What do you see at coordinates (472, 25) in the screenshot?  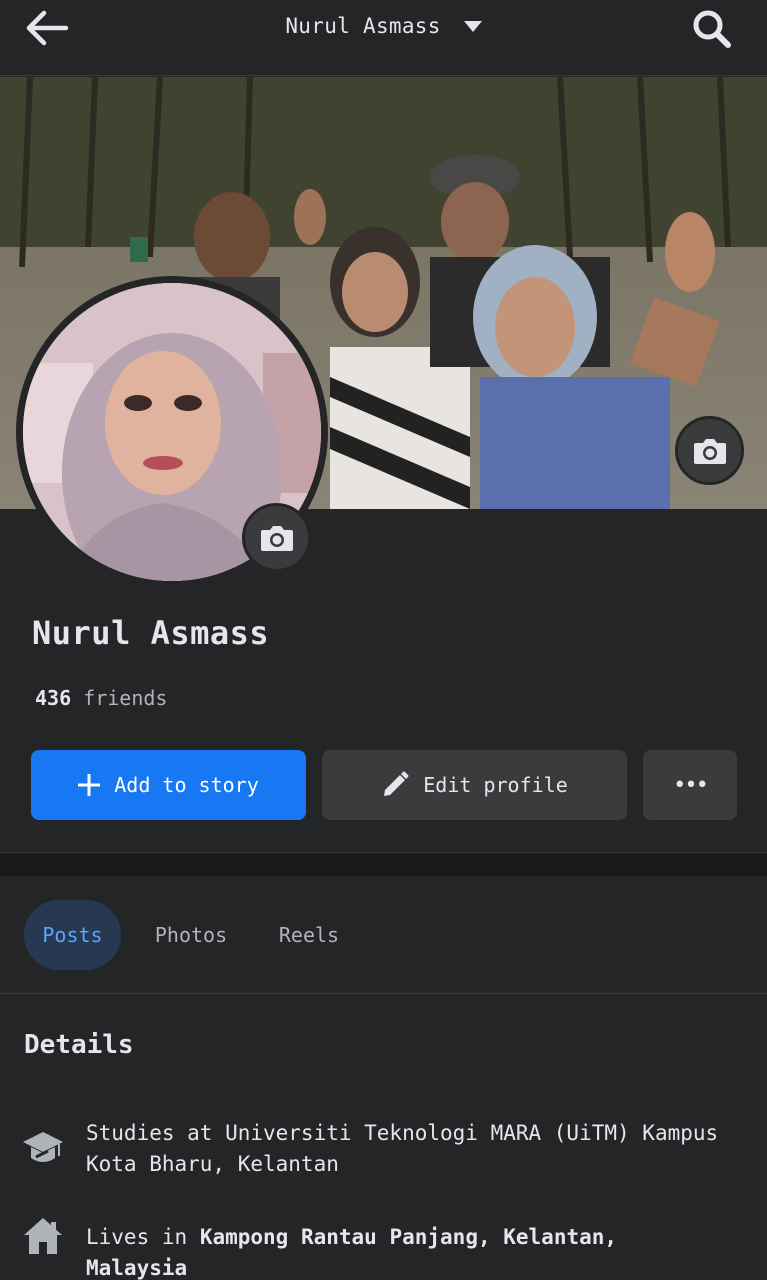 I see `caret-down-icon` at bounding box center [472, 25].